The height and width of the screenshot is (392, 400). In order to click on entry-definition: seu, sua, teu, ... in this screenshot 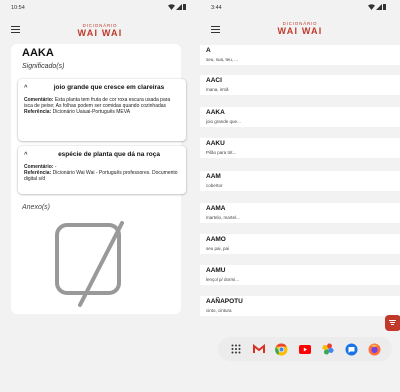, I will do `click(222, 59)`.